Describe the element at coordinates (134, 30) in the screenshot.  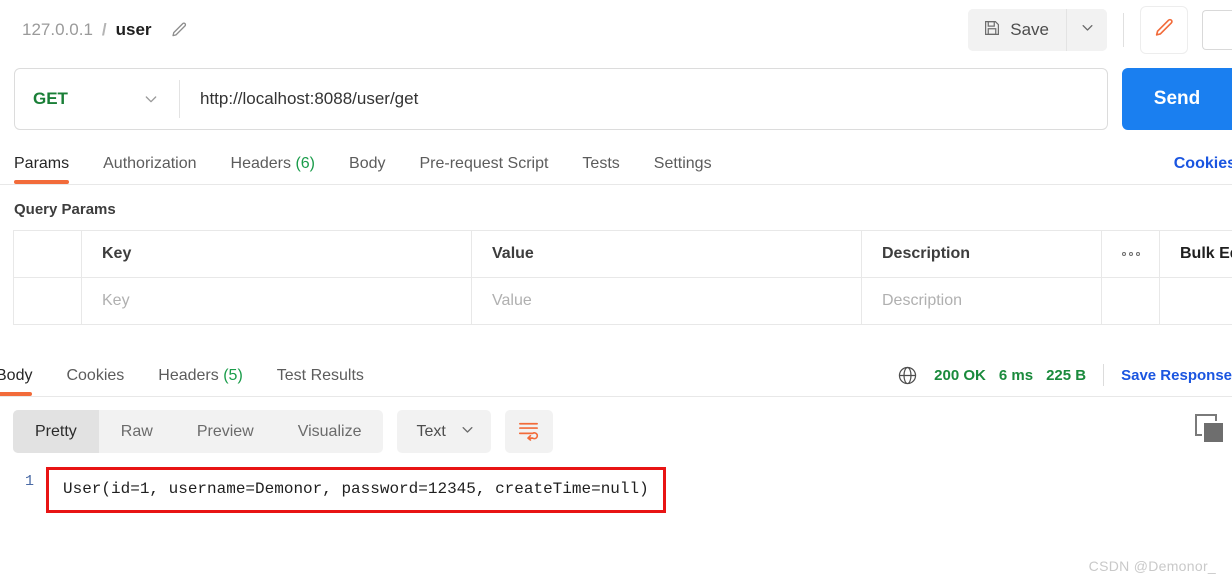
I see `breadcrumb-request-name: user` at that location.